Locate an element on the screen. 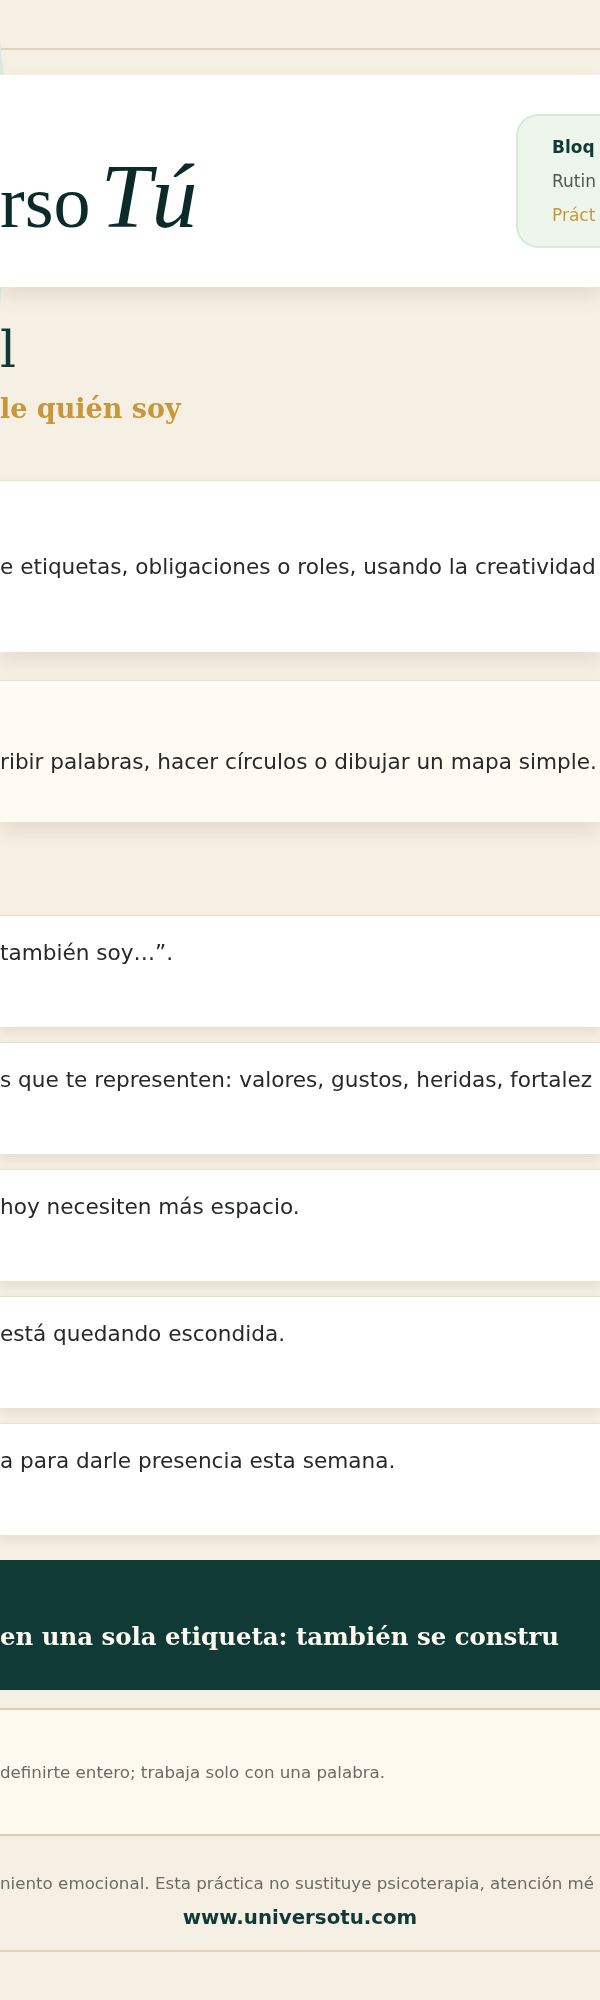  website-link: www.universotu.com is located at coordinates (300, 1918).